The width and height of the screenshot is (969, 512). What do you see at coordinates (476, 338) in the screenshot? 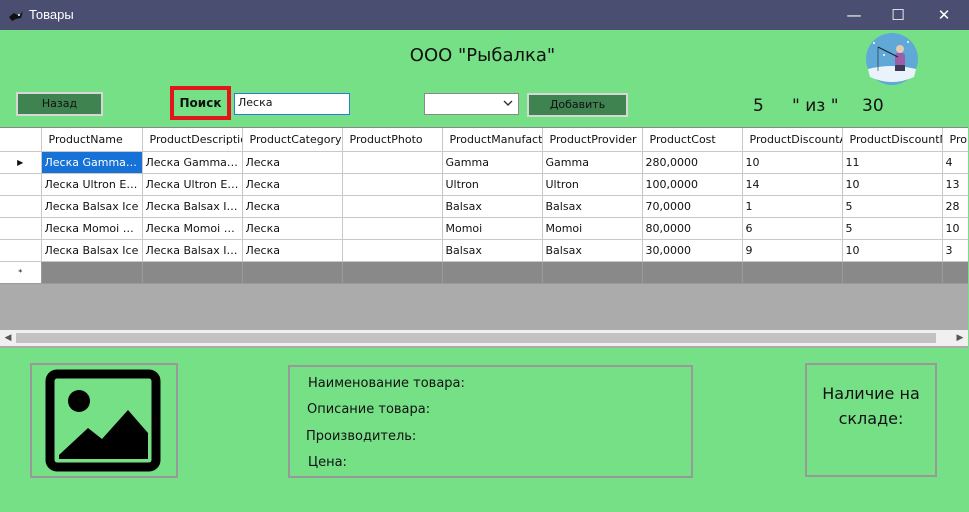
I see `scroll-thumb` at bounding box center [476, 338].